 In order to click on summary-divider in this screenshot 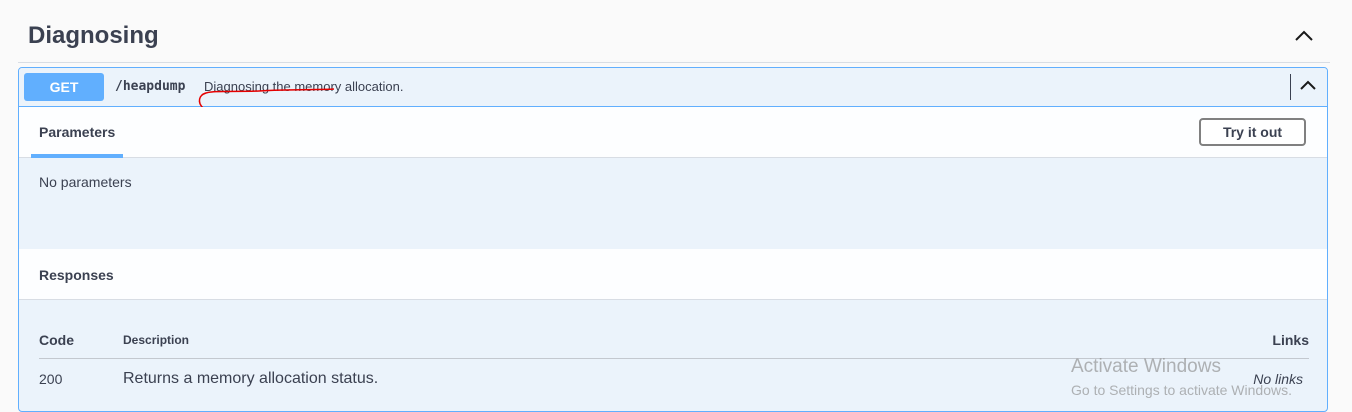, I will do `click(1290, 87)`.